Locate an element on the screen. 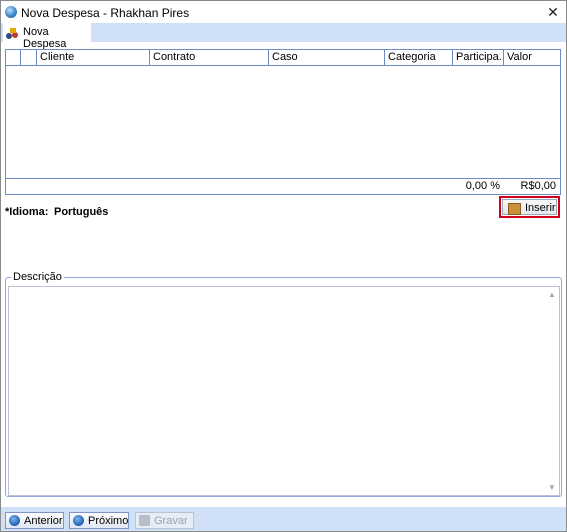 Image resolution: width=567 pixels, height=532 pixels. tab-nova-despesa: Nova Despesa is located at coordinates (47, 36).